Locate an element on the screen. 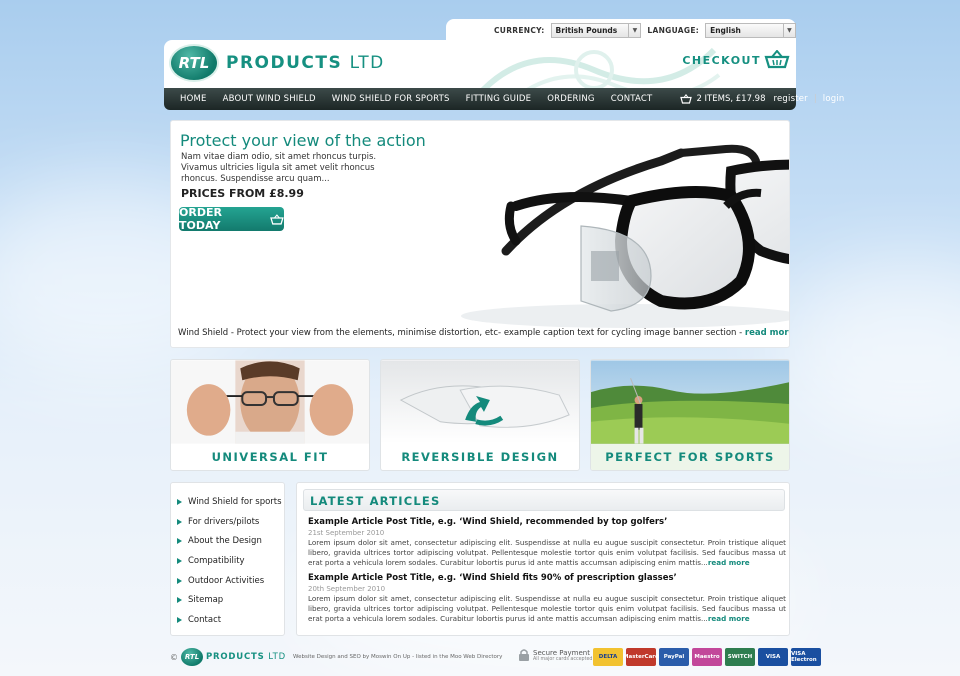  sidebar-item-outdoor-activities: Outdoor Activities is located at coordinates (227, 581).